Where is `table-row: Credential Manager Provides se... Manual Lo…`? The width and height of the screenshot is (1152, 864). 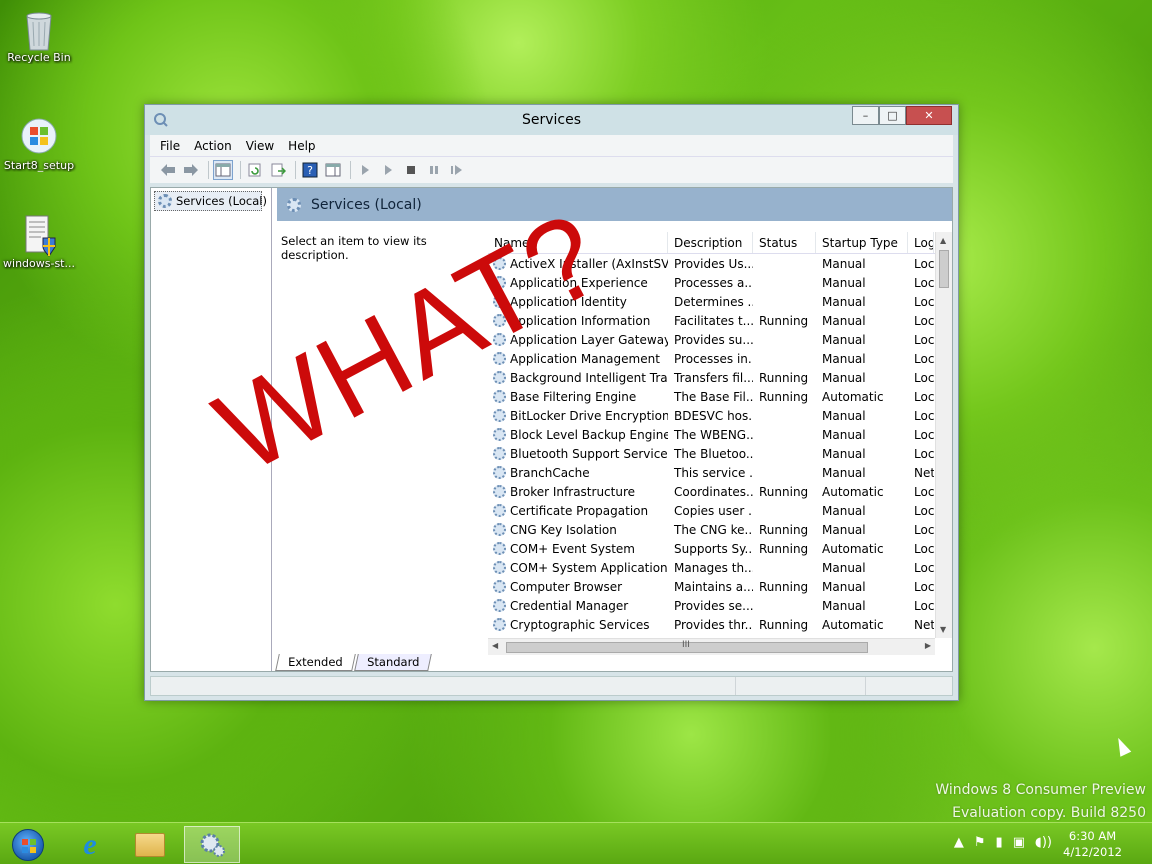 table-row: Credential Manager Provides se... Manual Lo… is located at coordinates (720, 605).